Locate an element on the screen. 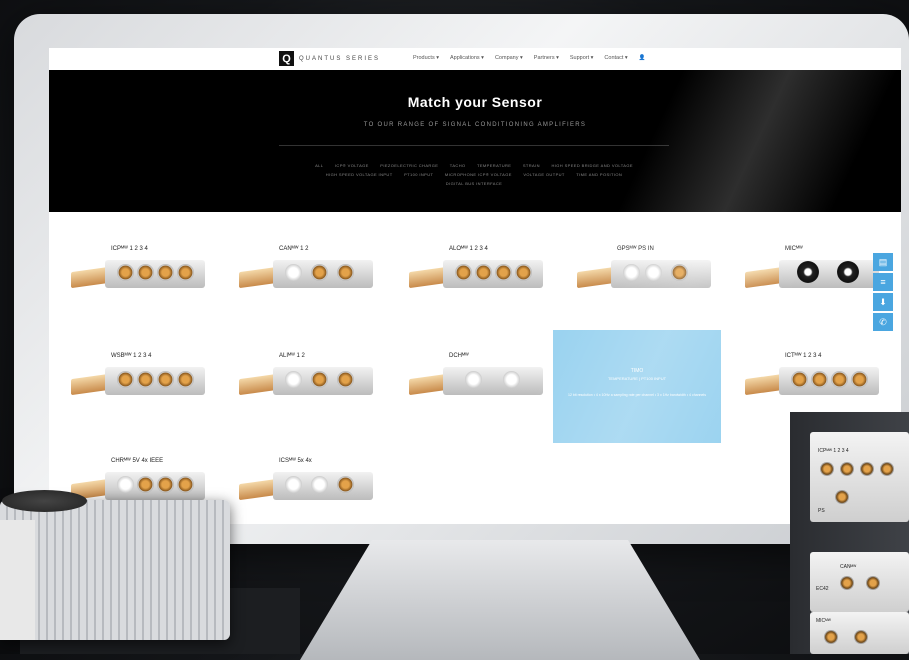 The width and height of the screenshot is (909, 660). product-label: MICᴹᵂ is located at coordinates (794, 249).